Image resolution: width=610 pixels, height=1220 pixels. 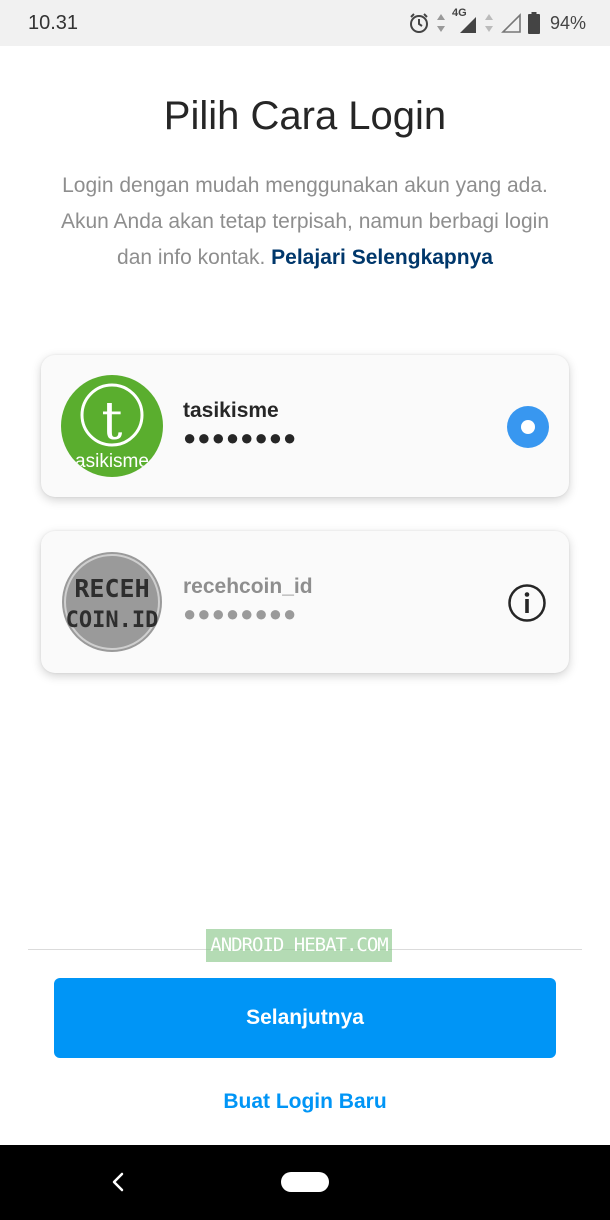 I want to click on recehcoin-logo-icon: RECEH COIN.ID, so click(x=112, y=602).